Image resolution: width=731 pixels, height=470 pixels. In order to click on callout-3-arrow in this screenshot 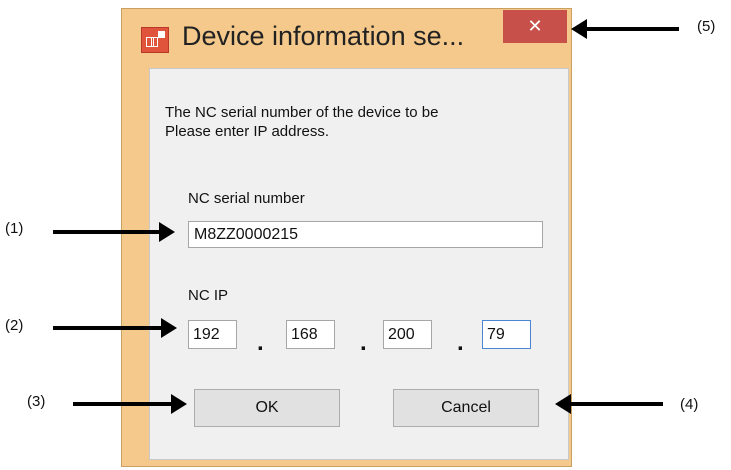, I will do `click(130, 404)`.